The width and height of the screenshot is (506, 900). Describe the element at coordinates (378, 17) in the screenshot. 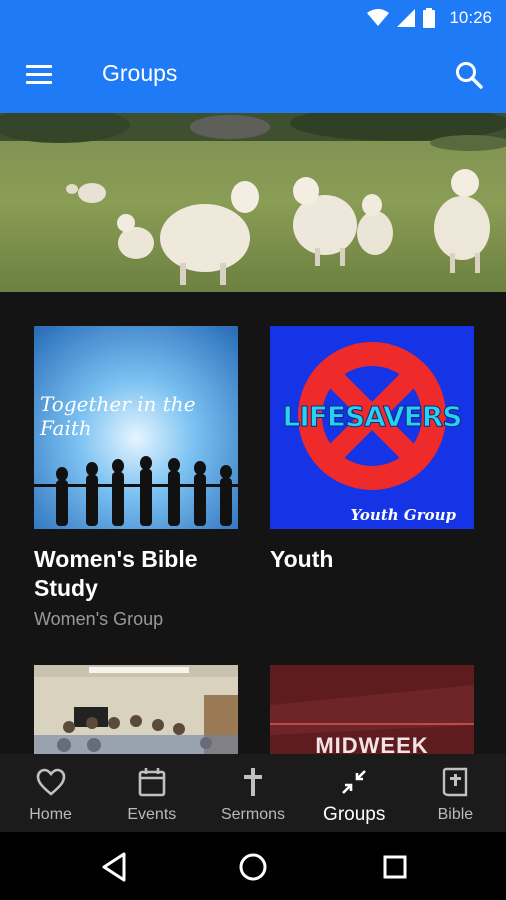

I see `wifi-icon` at that location.